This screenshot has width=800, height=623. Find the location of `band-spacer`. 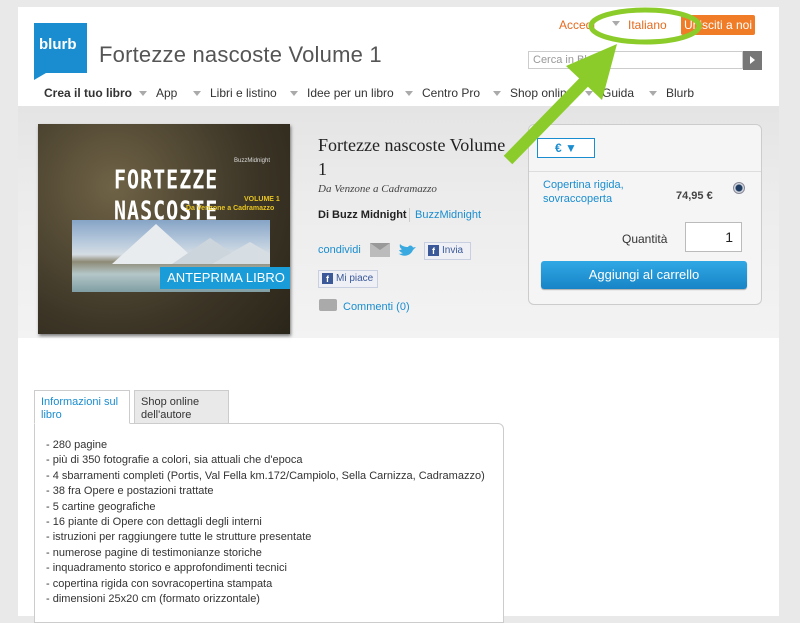

band-spacer is located at coordinates (398, 350).